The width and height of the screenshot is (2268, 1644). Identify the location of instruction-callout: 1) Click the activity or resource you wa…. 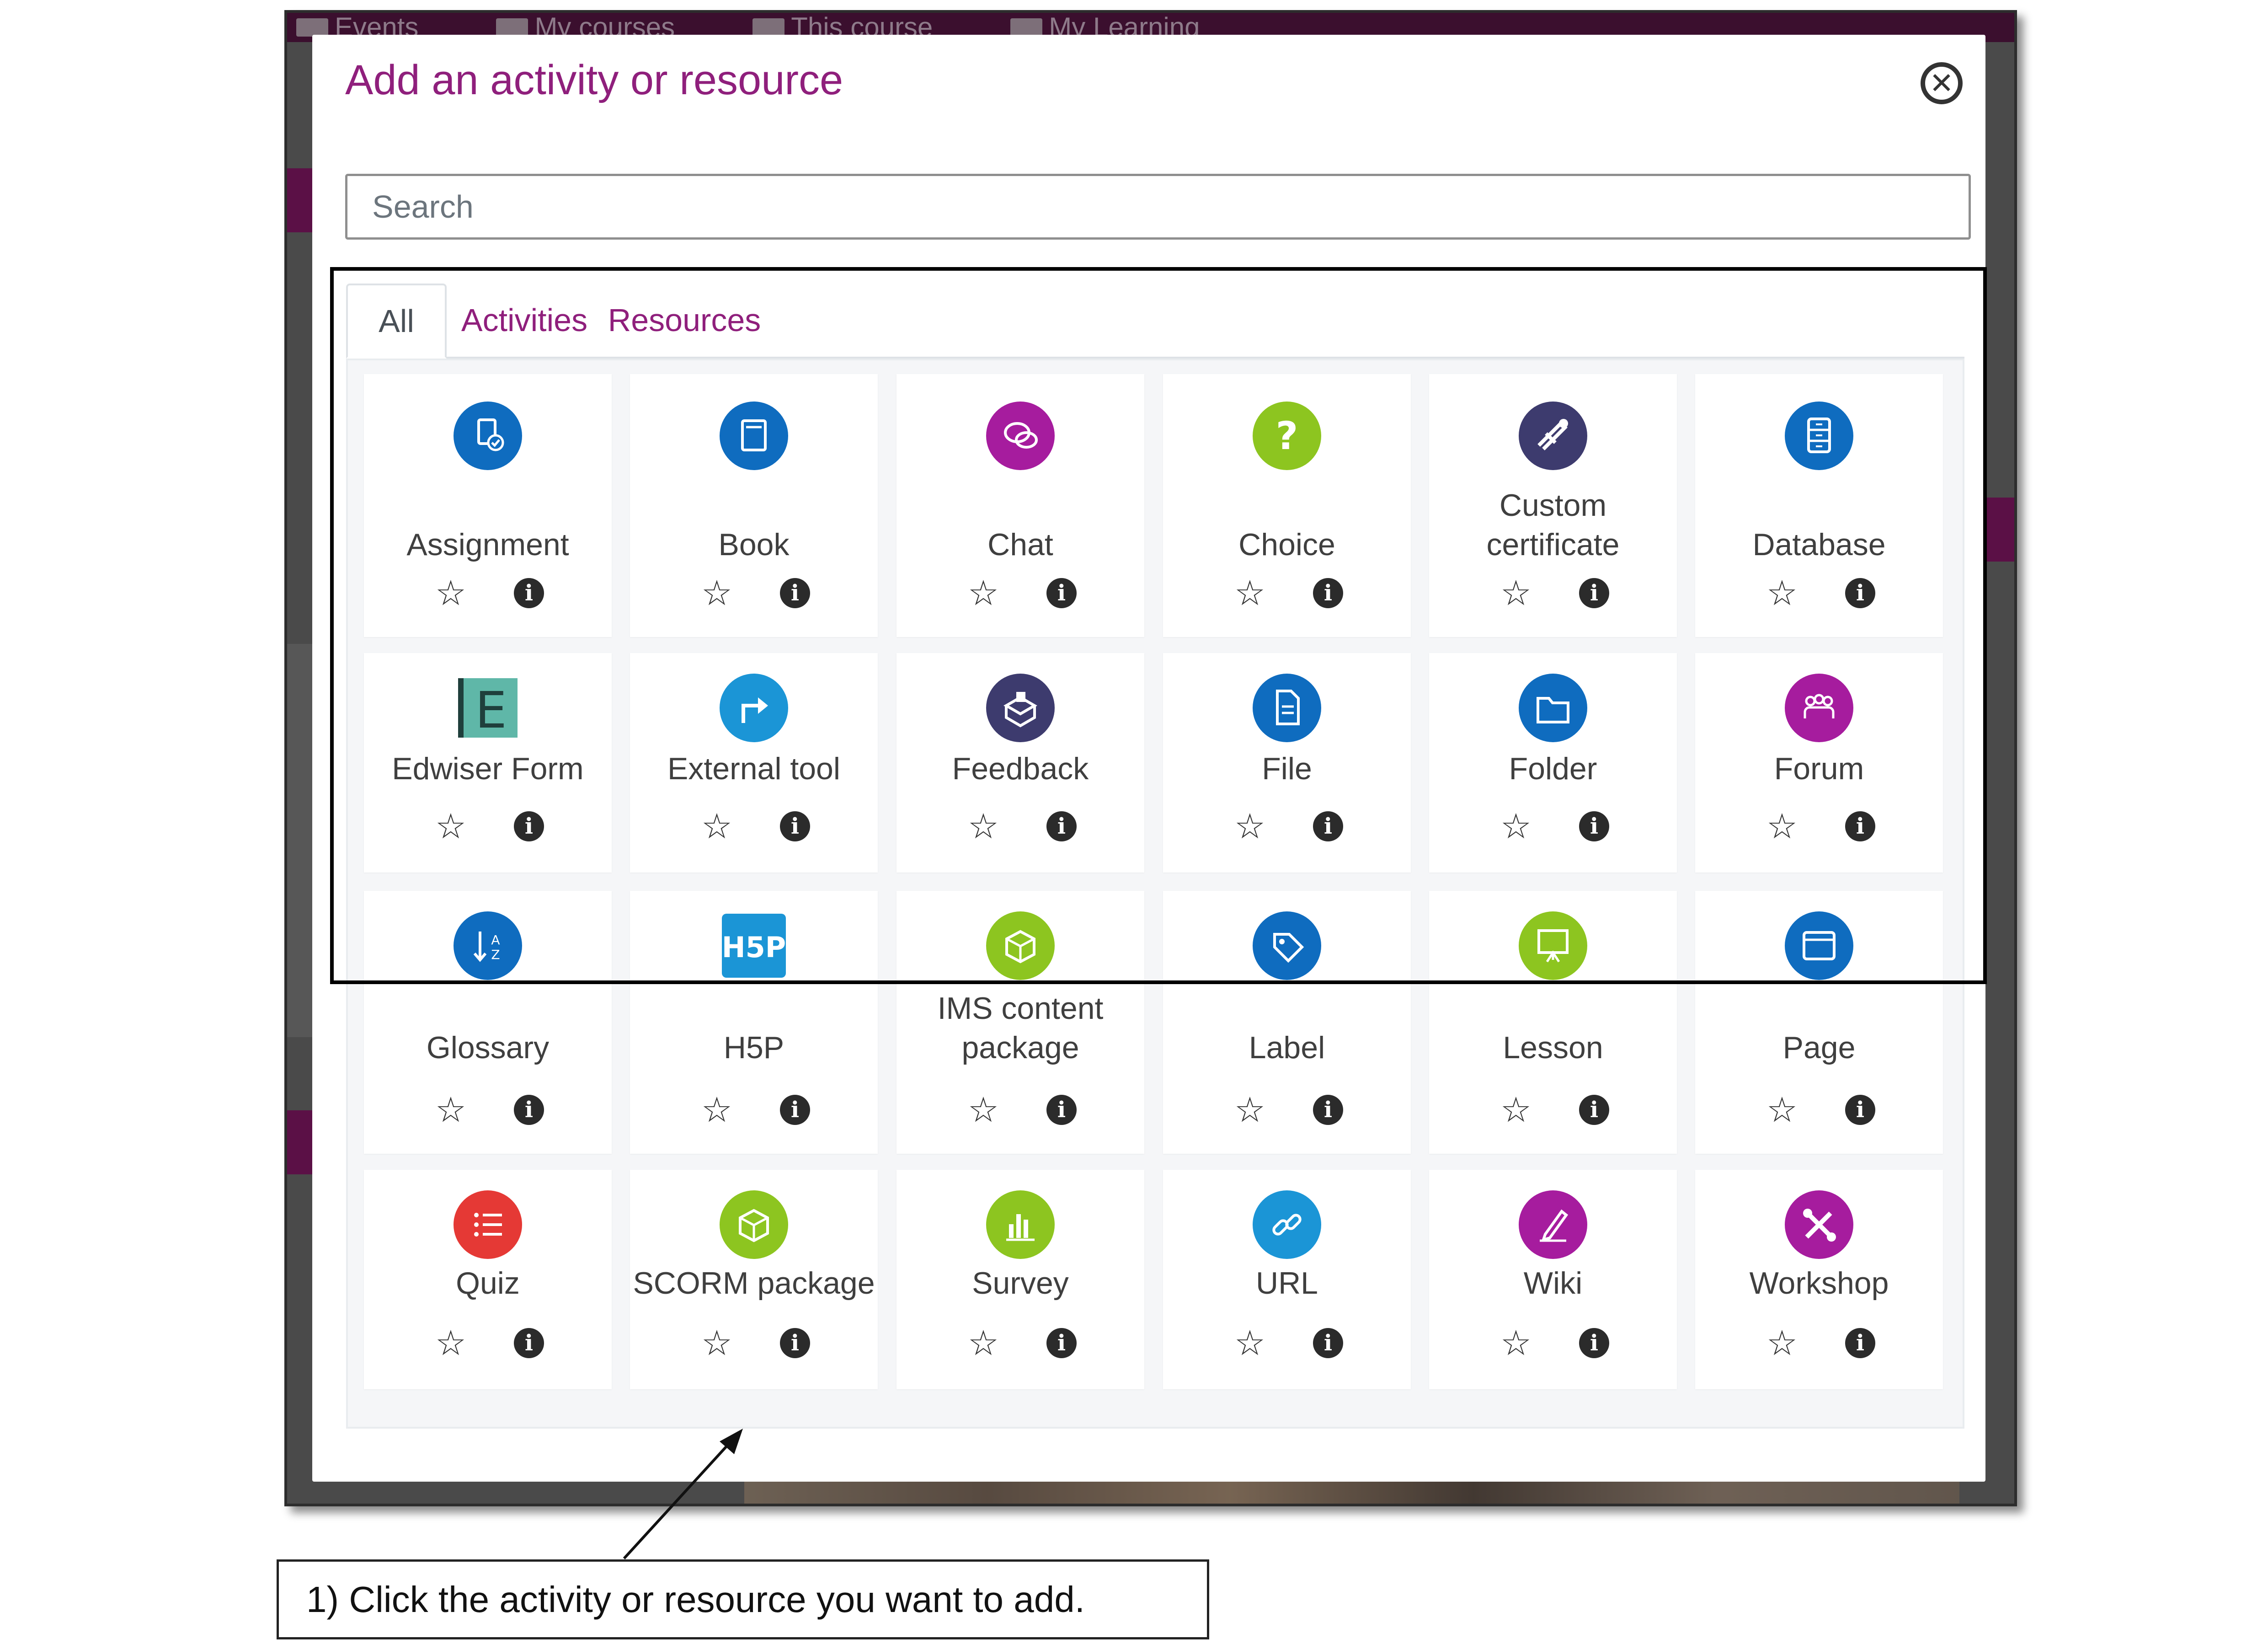
(743, 1599).